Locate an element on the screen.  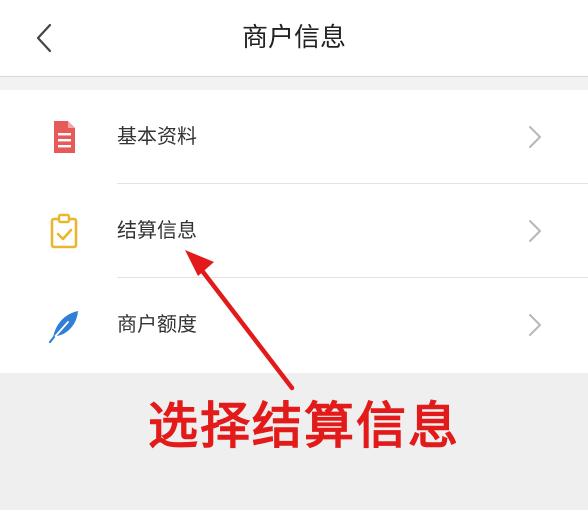
clipboard-check-icon is located at coordinates (64, 231).